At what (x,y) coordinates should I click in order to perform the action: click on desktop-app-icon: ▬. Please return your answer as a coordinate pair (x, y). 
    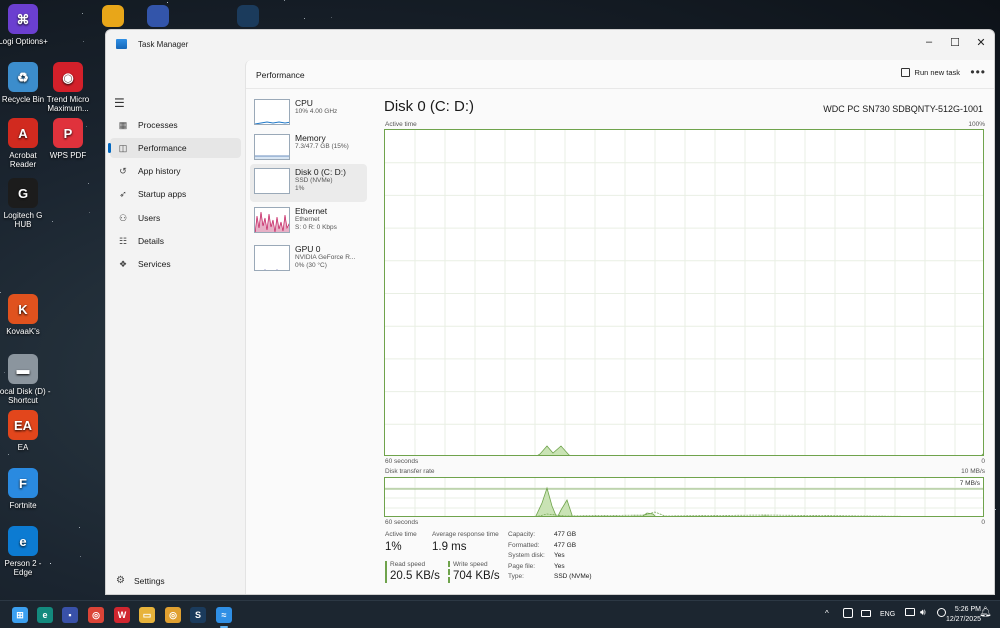
    Looking at the image, I should click on (23, 369).